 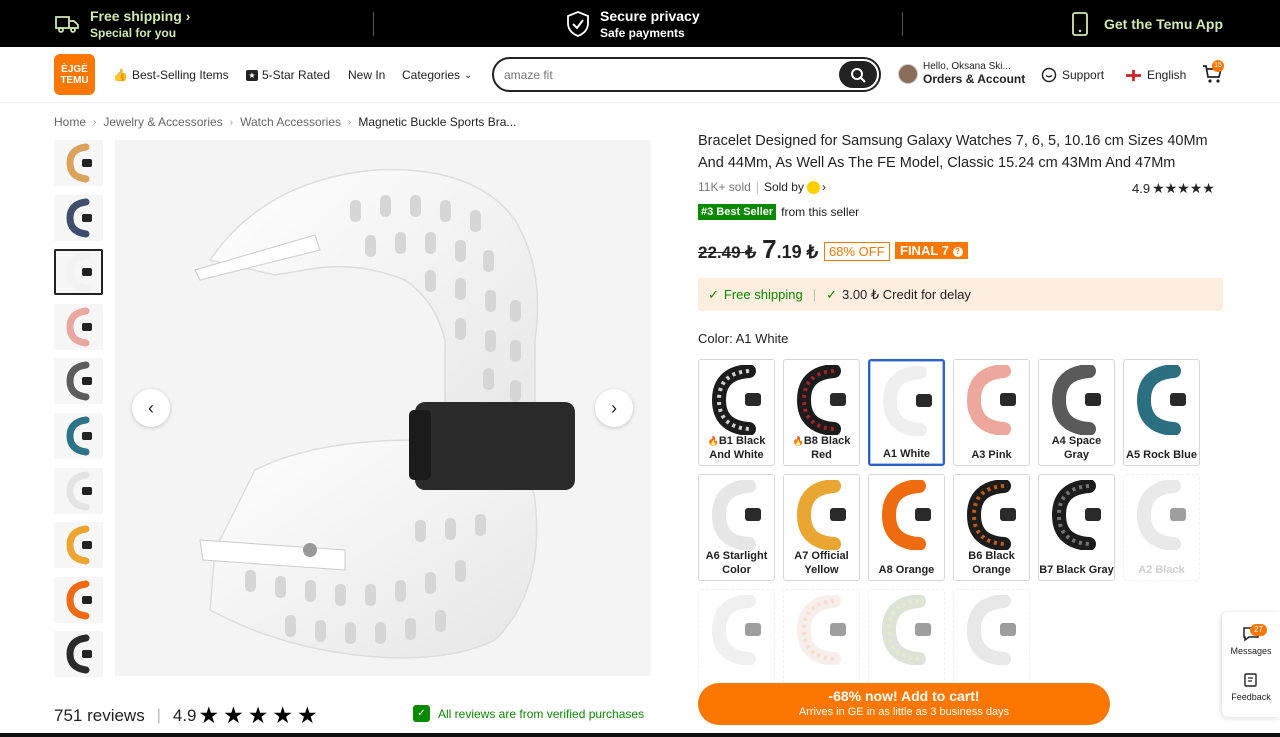 I want to click on color-swatch: A8 Orange, so click(x=906, y=527).